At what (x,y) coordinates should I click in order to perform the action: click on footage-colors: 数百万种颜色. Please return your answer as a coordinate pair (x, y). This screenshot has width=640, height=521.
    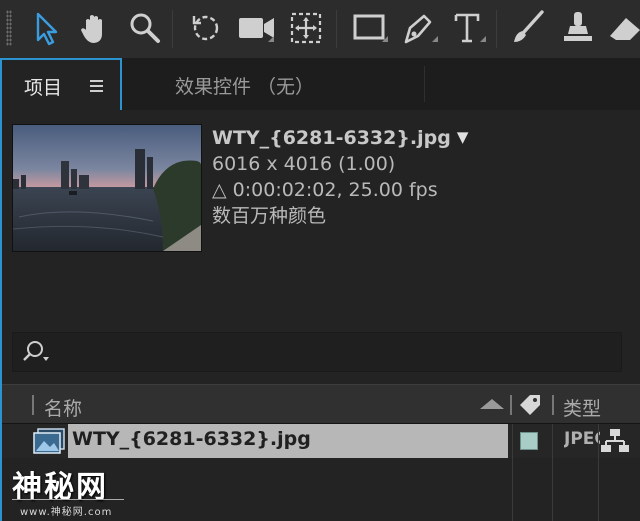
    Looking at the image, I should click on (269, 216).